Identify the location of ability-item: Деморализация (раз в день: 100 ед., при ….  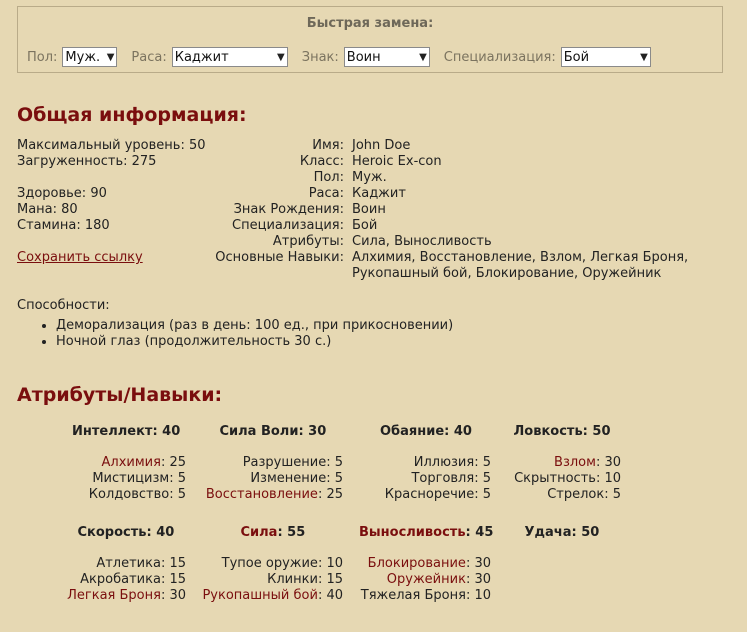
(254, 326).